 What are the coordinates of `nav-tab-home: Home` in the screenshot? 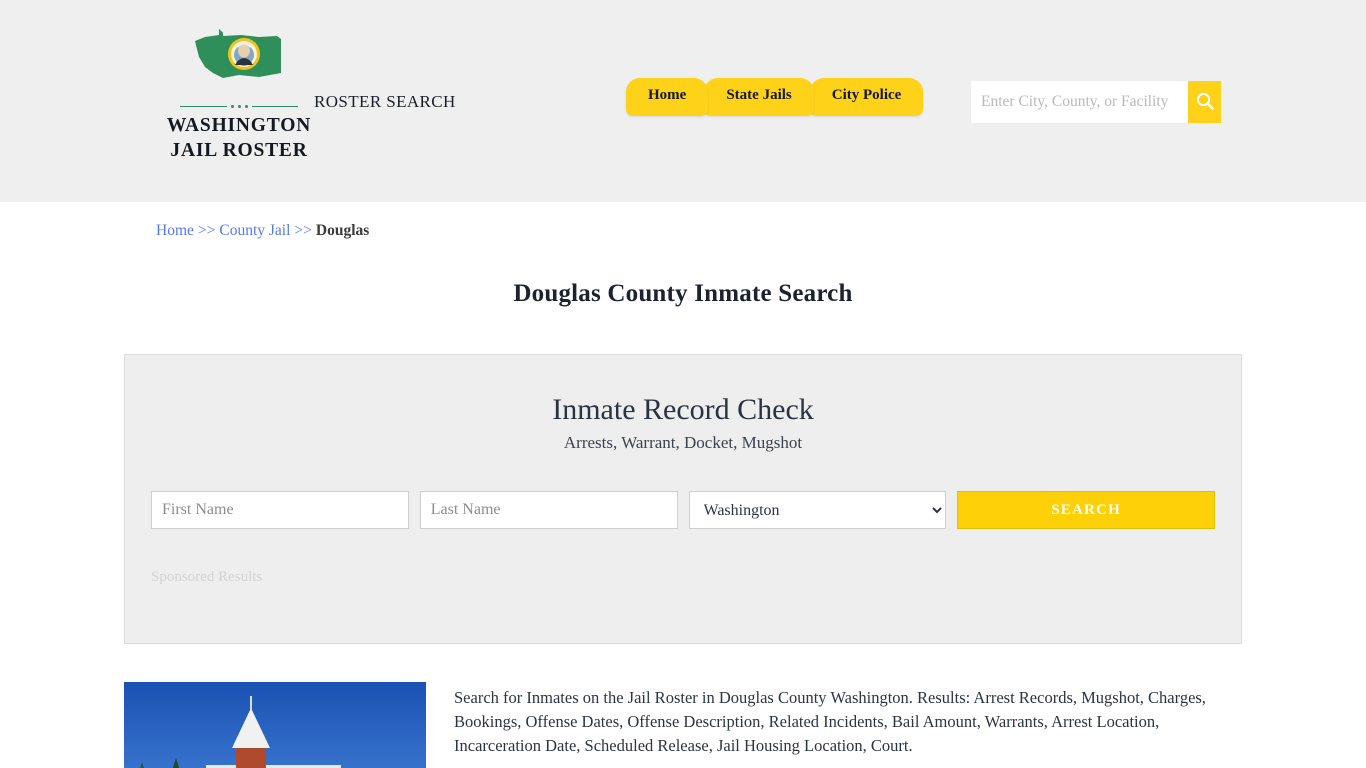 It's located at (667, 97).